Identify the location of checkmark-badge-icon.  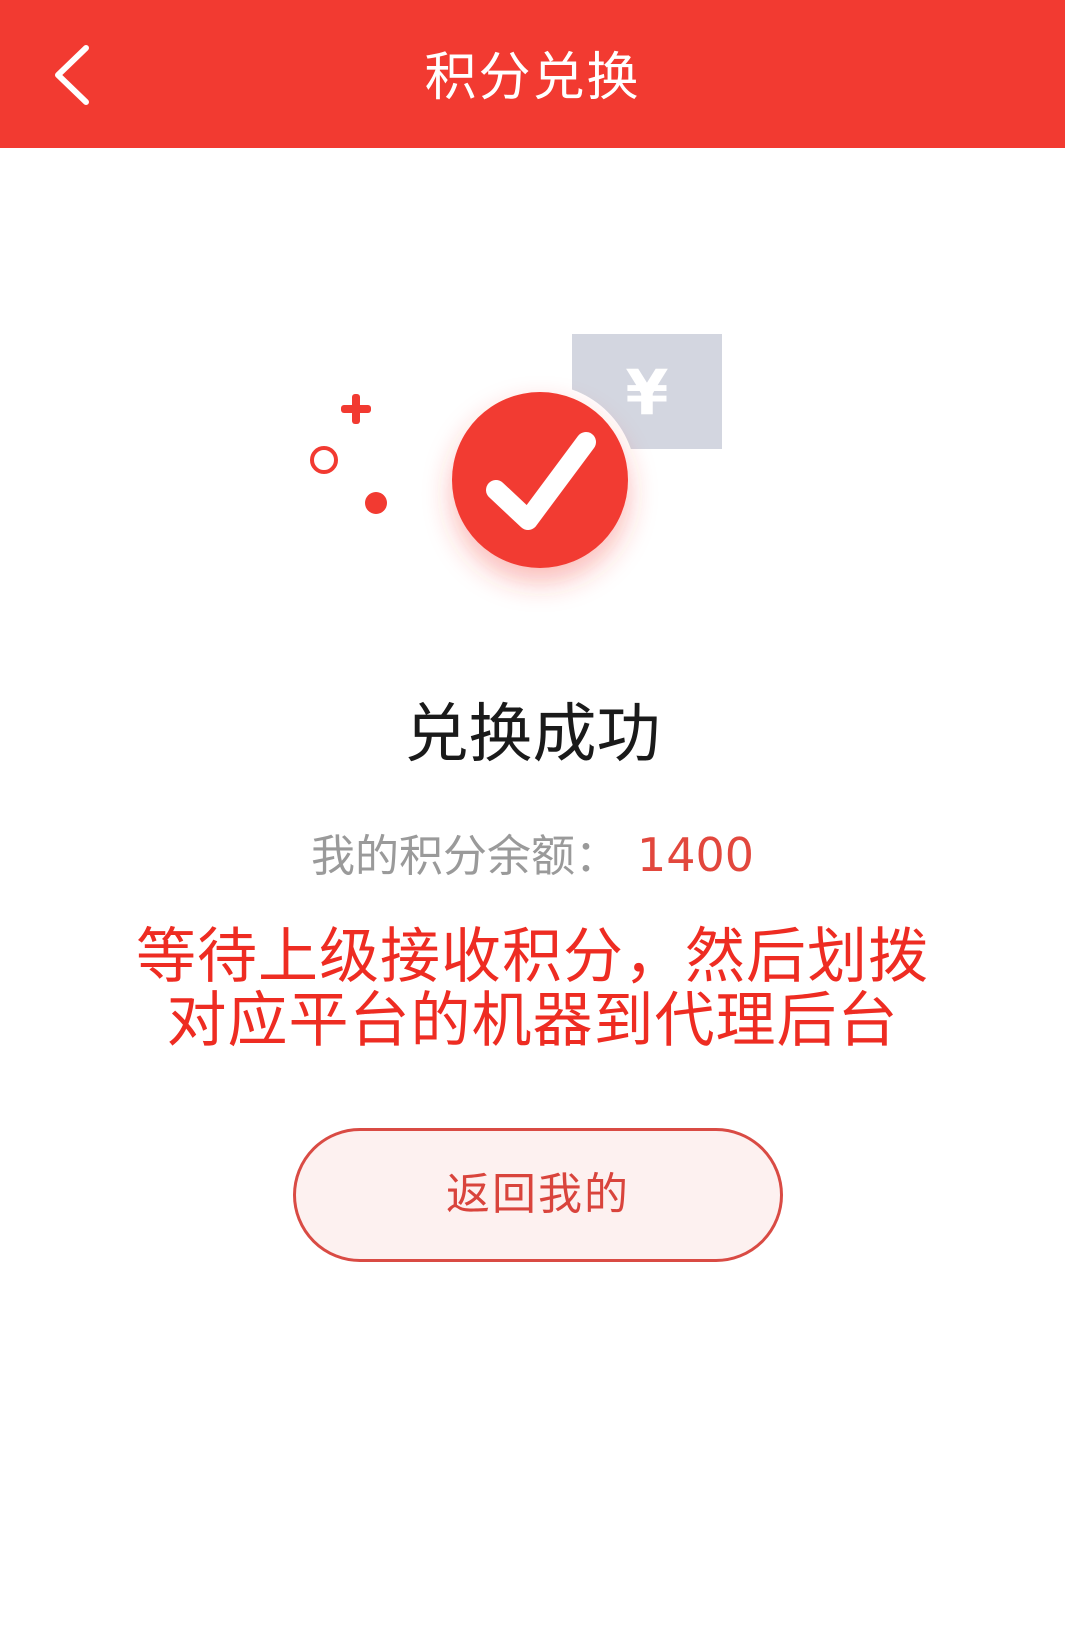
(540, 480).